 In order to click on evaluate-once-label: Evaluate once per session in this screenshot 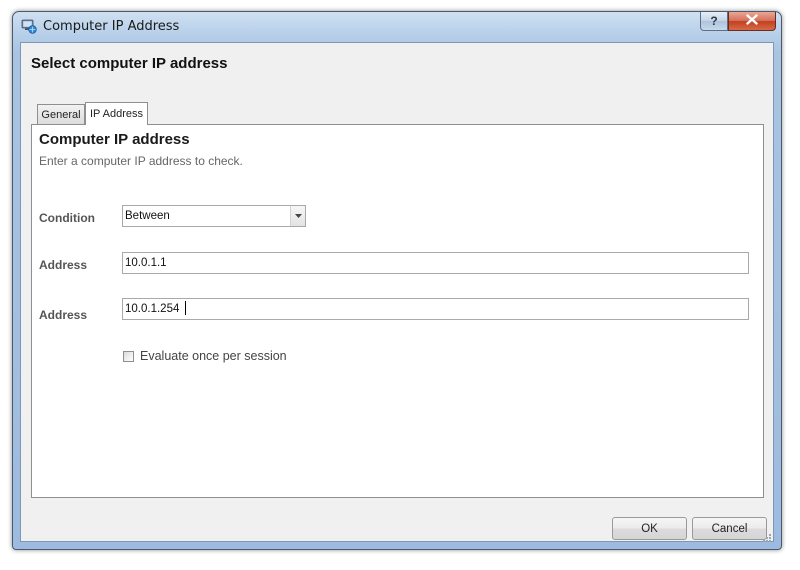, I will do `click(213, 356)`.